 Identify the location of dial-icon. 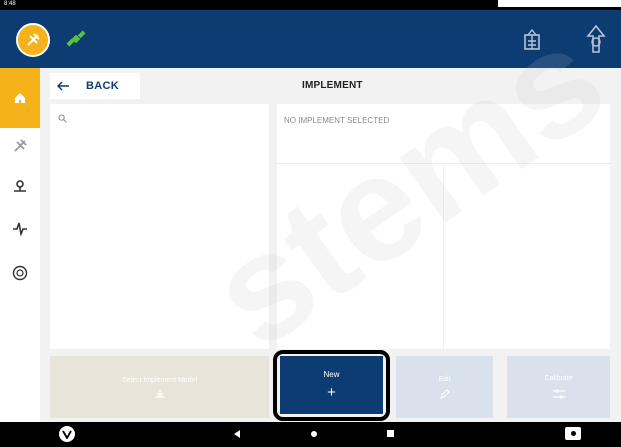
(20, 273).